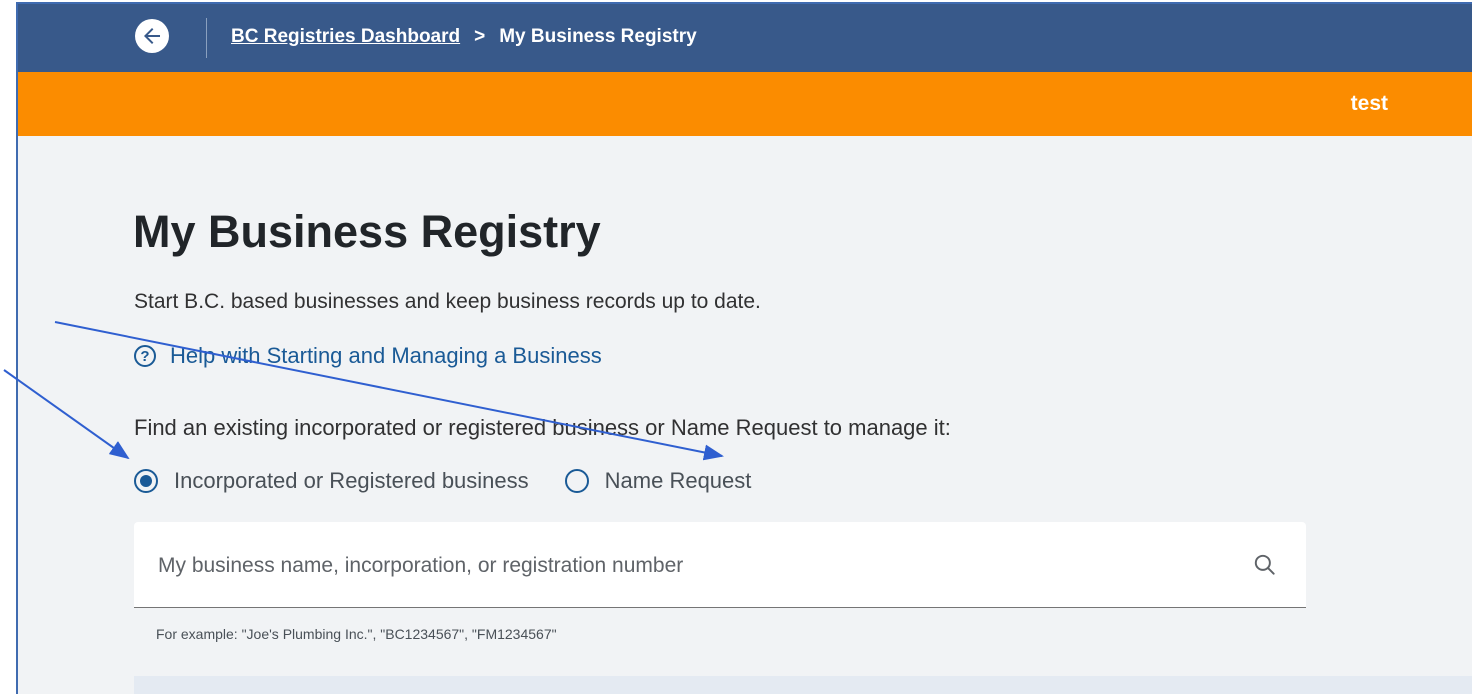 The width and height of the screenshot is (1472, 694). Describe the element at coordinates (145, 356) in the screenshot. I see `question-circle-icon: ?` at that location.